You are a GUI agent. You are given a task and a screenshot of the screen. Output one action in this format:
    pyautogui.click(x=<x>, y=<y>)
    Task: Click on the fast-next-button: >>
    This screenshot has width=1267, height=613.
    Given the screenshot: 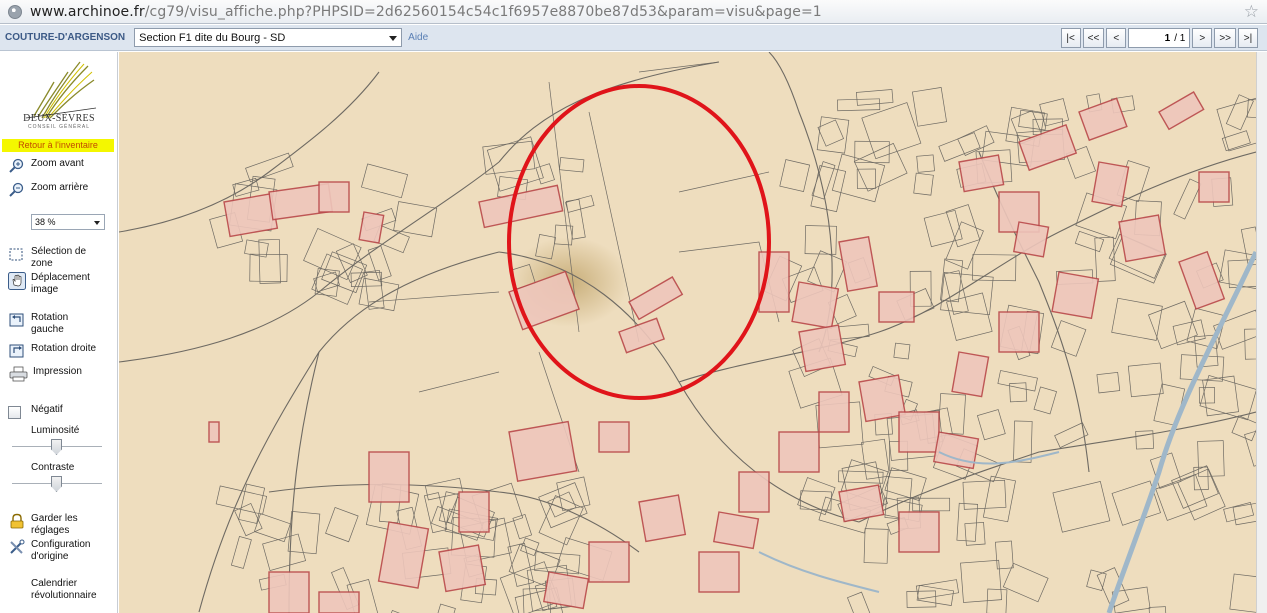 What is the action you would take?
    pyautogui.click(x=1225, y=38)
    